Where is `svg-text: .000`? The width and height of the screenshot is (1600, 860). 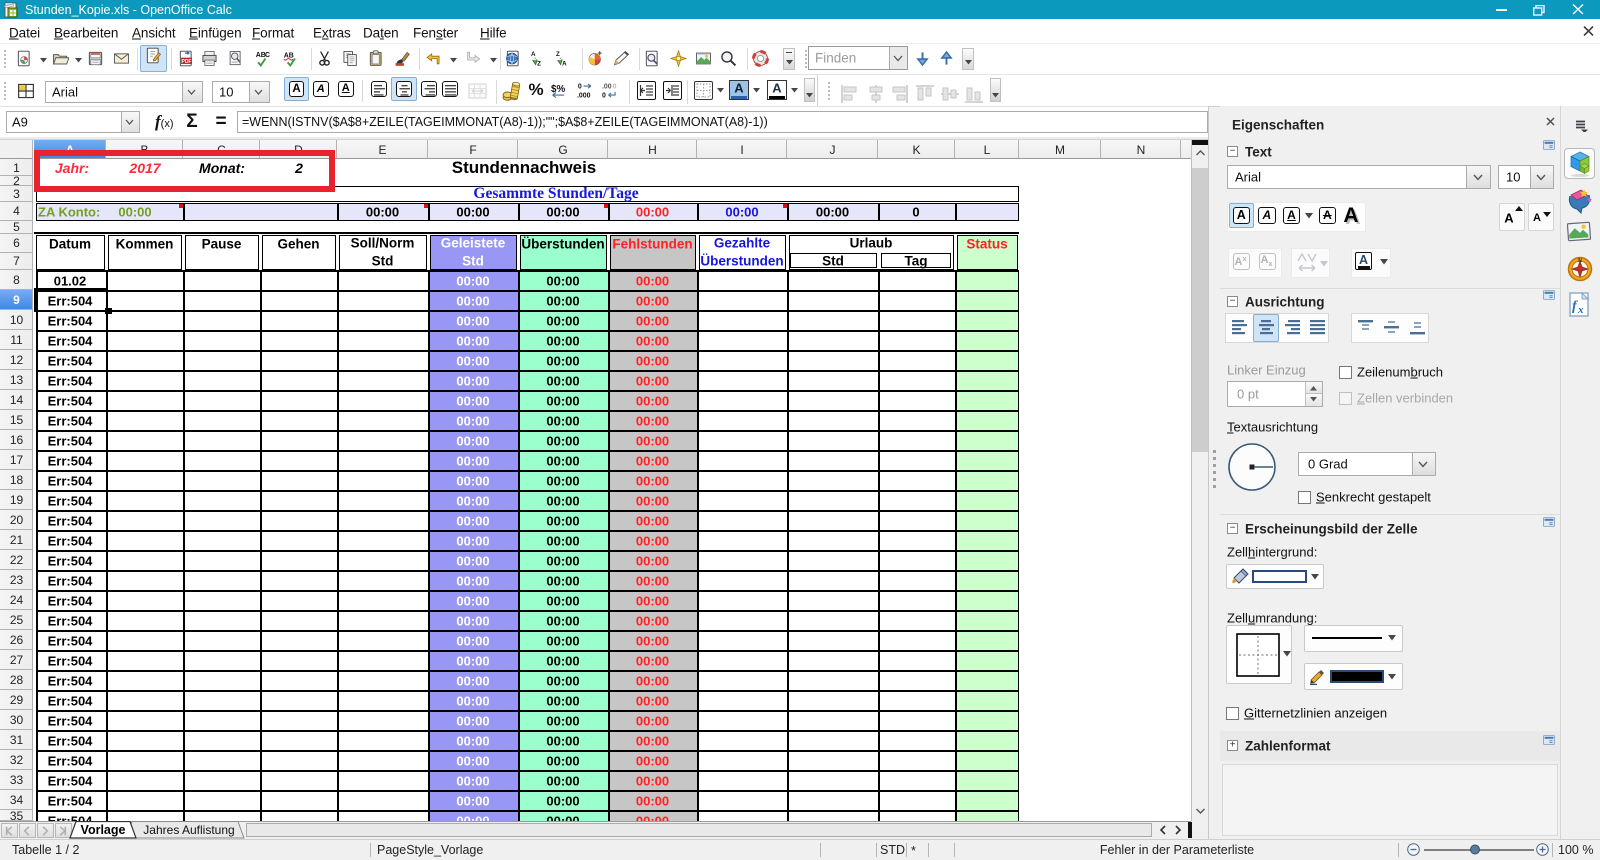 svg-text: .000 is located at coordinates (584, 96).